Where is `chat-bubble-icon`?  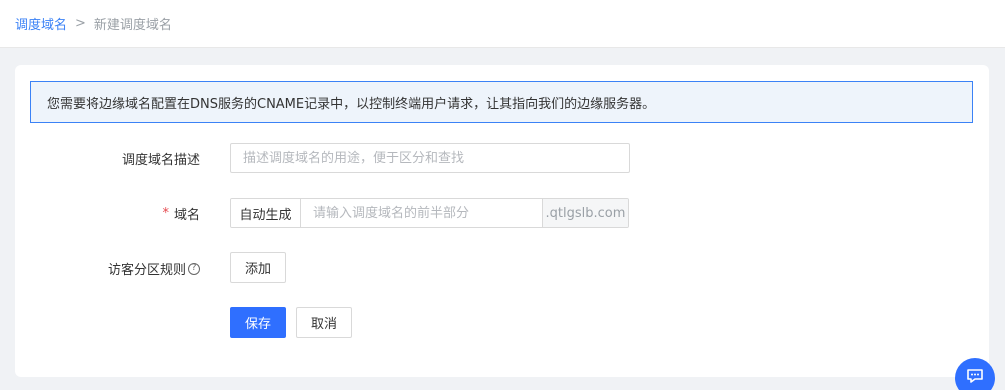 chat-bubble-icon is located at coordinates (975, 376).